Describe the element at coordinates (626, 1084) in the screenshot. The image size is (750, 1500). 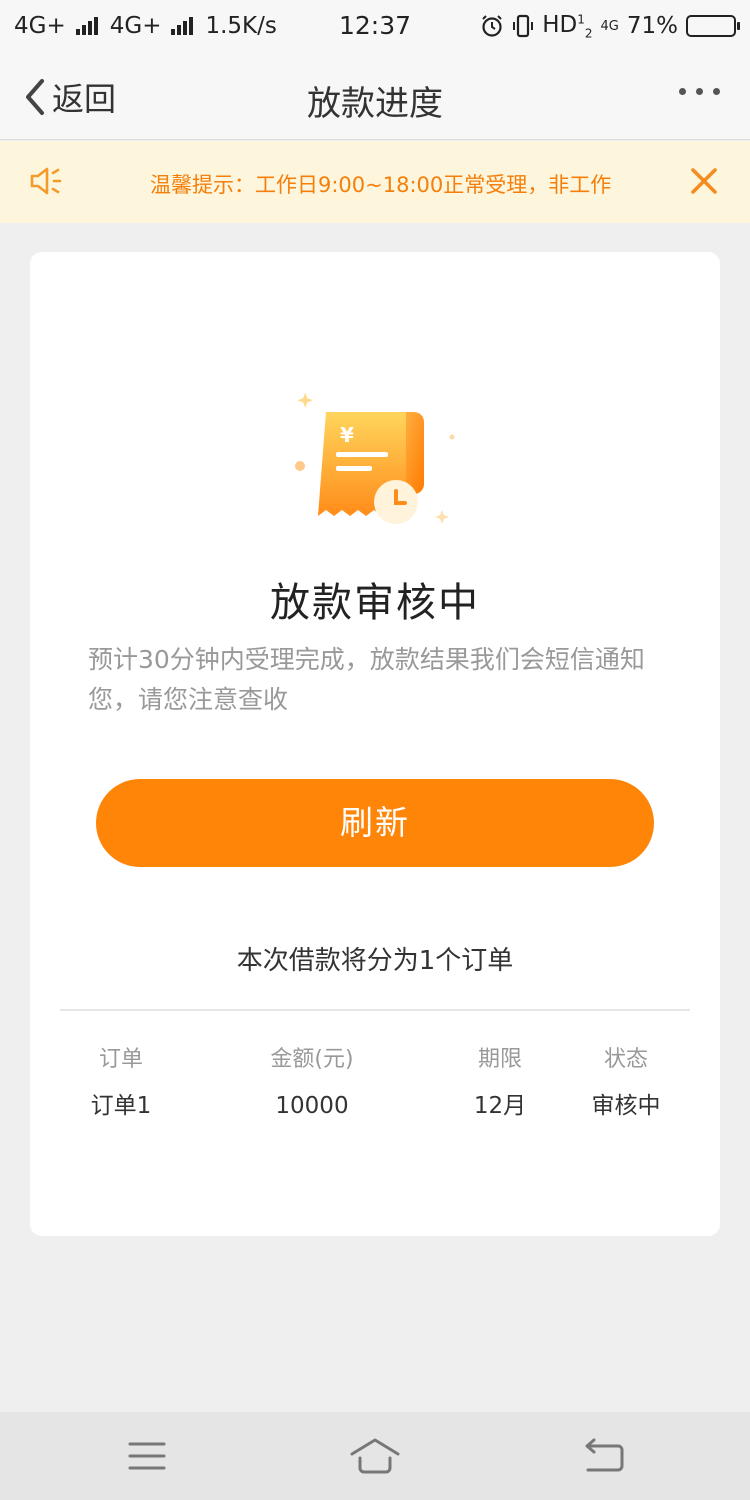
I see `status-column: 状态 审核中` at that location.